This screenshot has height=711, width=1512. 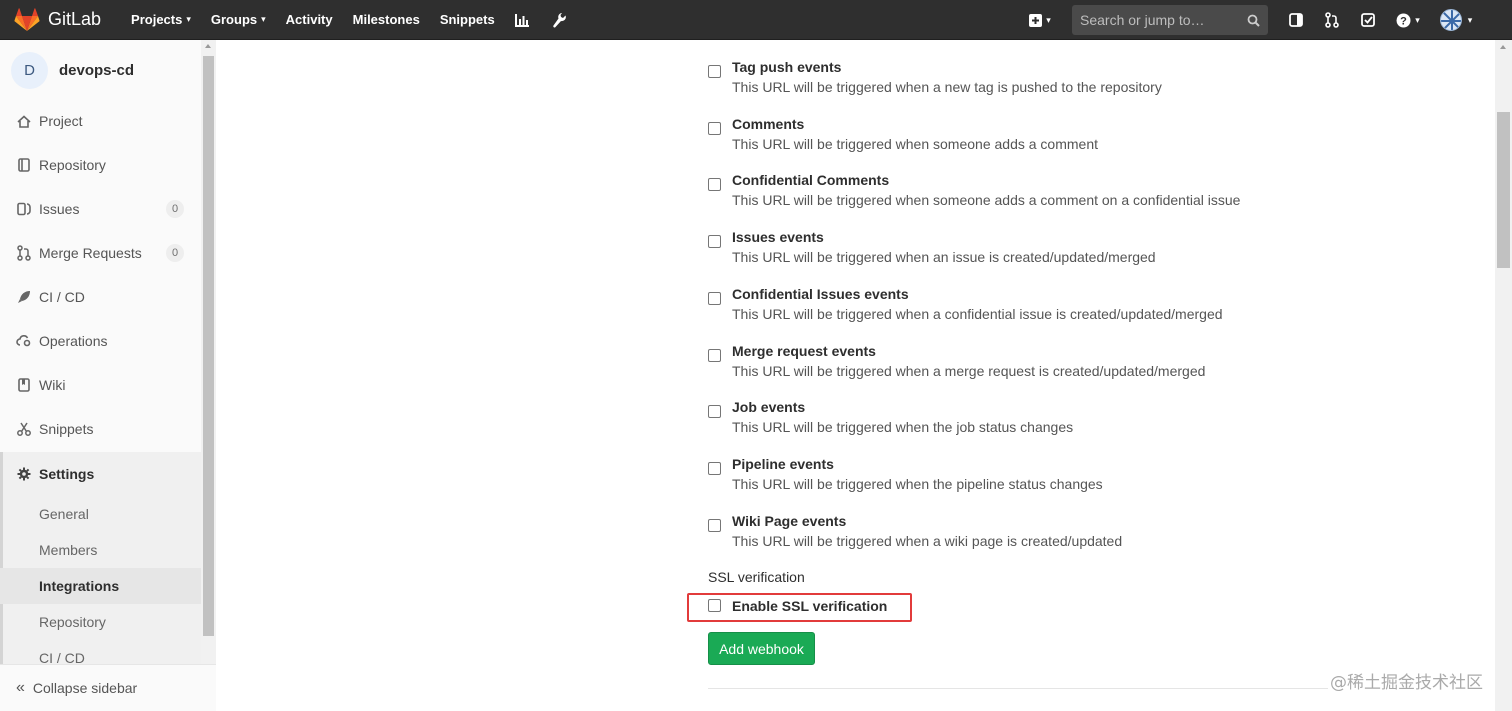 What do you see at coordinates (1503, 190) in the screenshot?
I see `page-scrollbar-thumb` at bounding box center [1503, 190].